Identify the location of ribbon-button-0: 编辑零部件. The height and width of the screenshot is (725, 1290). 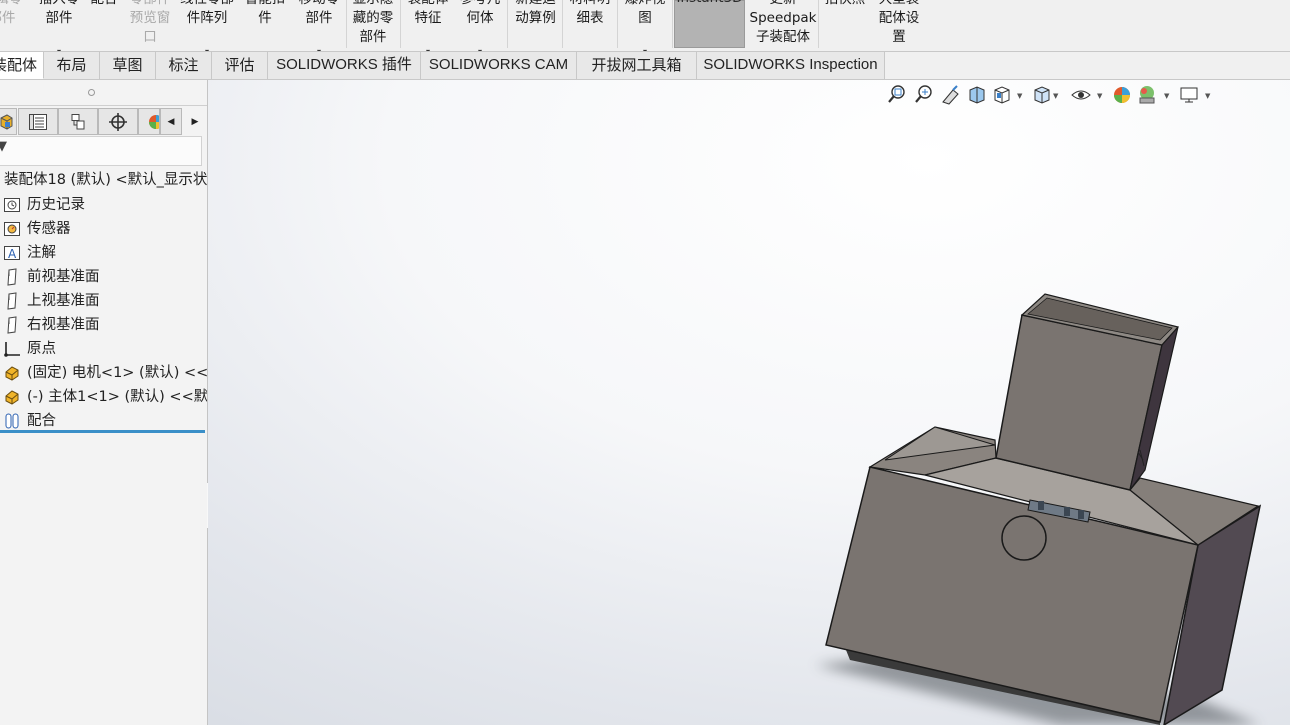
(16, 24).